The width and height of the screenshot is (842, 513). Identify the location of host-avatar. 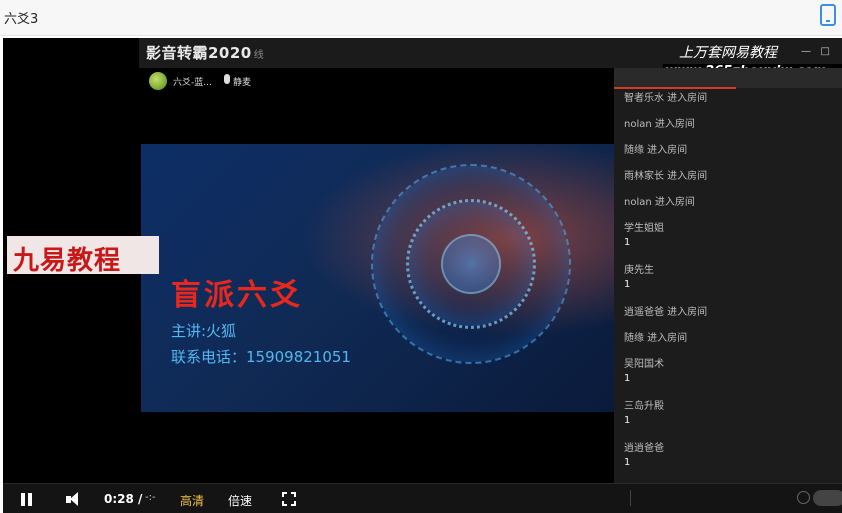
(158, 81).